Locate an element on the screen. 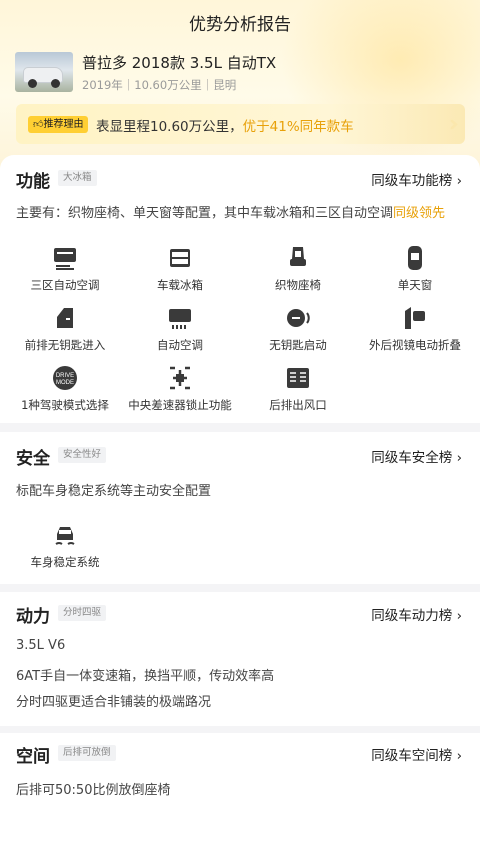 This screenshot has width=480, height=855. car-name: 普拉多 2018款 3.5L 自动TX is located at coordinates (179, 63).